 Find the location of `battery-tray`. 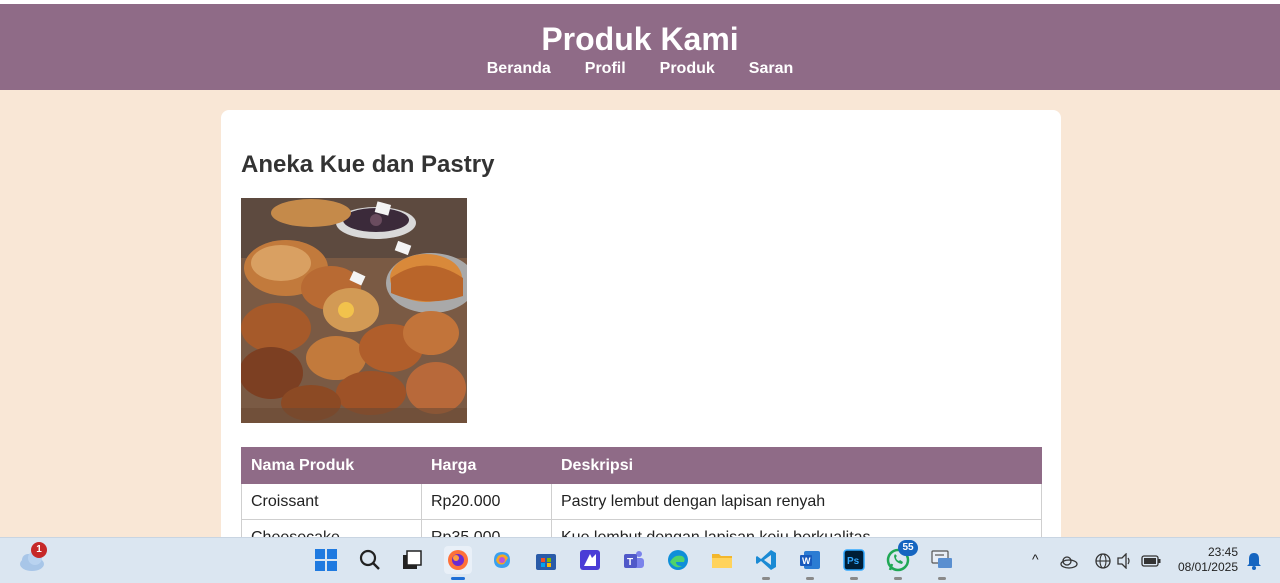

battery-tray is located at coordinates (1151, 561).